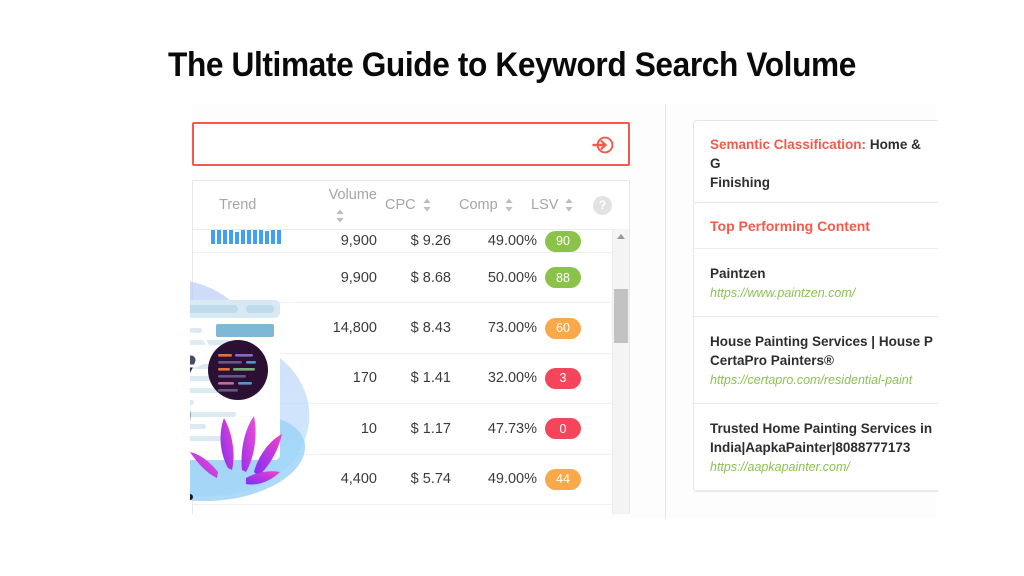 This screenshot has height=576, width=1024. I want to click on cell-cpc: $ 5.74, so click(430, 479).